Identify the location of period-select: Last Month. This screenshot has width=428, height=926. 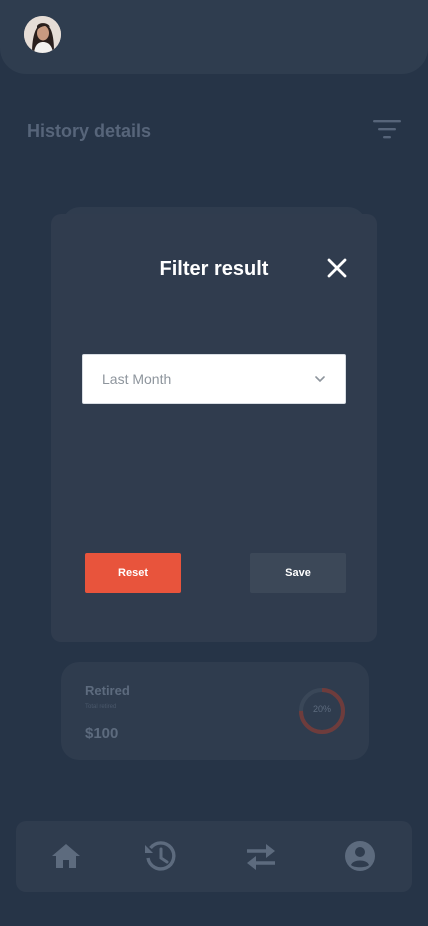
(214, 379).